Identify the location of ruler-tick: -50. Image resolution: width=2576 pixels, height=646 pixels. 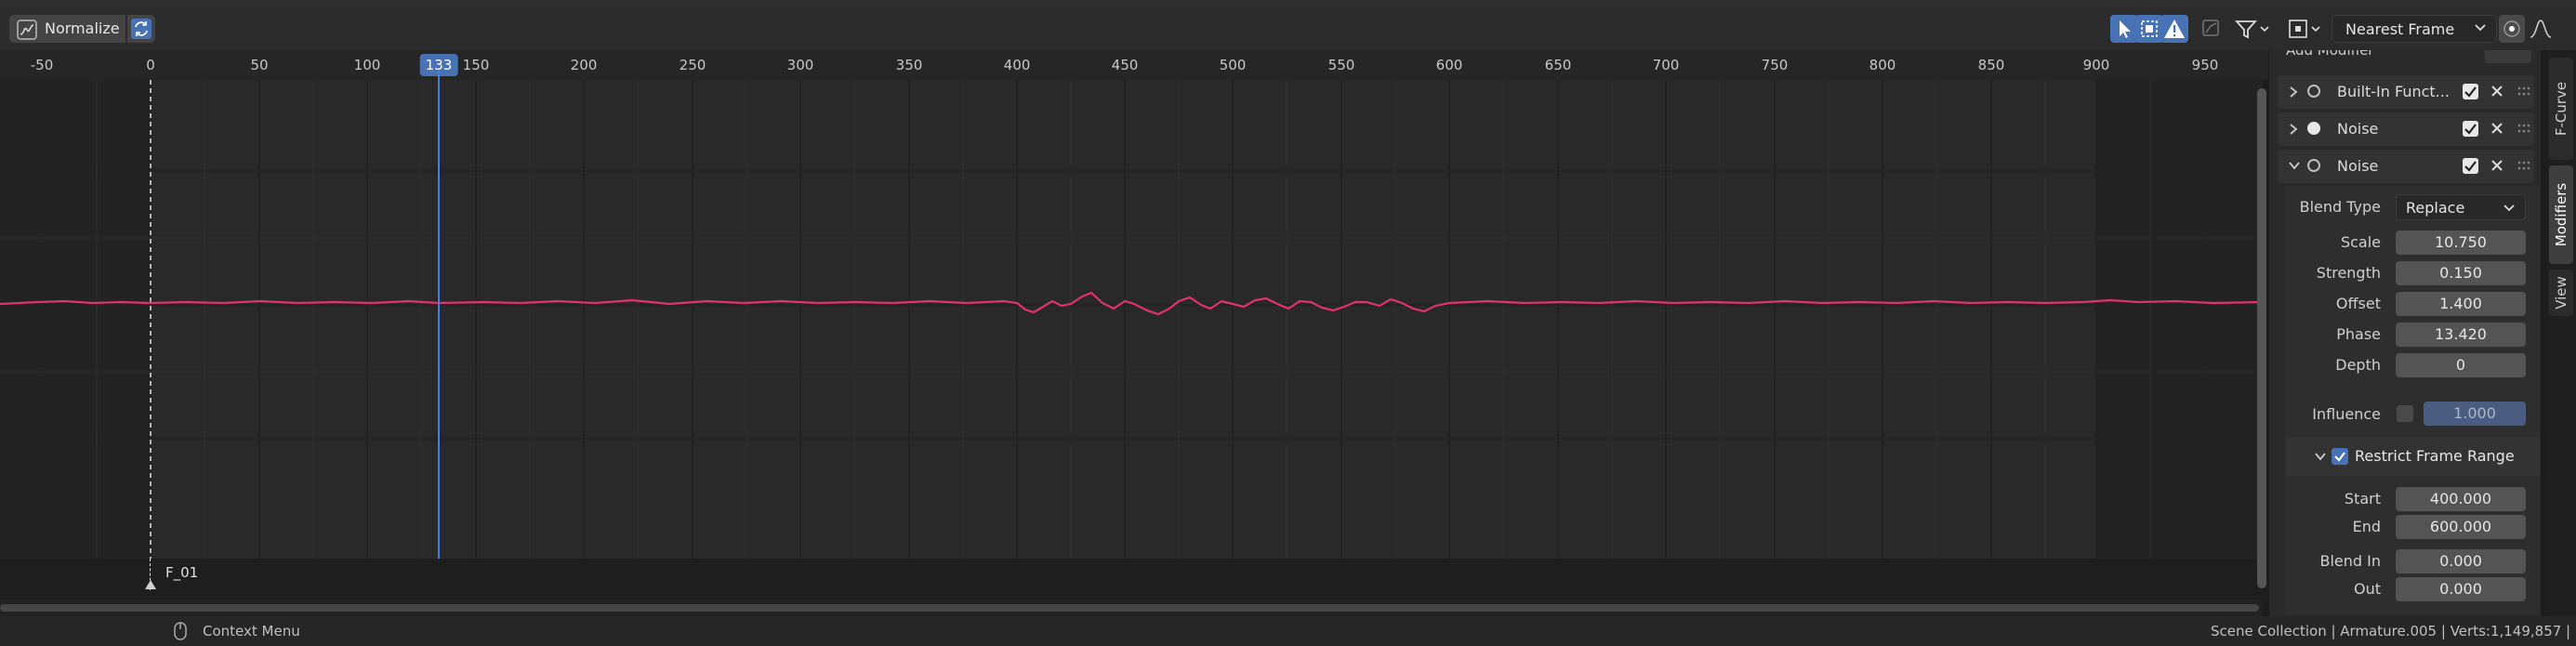
(42, 65).